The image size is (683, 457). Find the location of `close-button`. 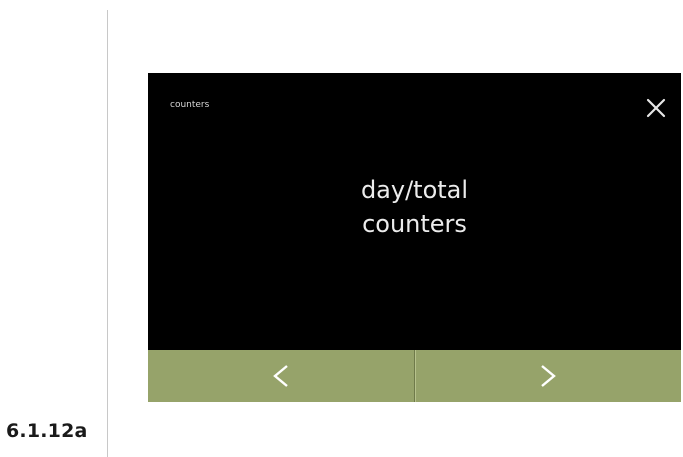

close-button is located at coordinates (656, 108).